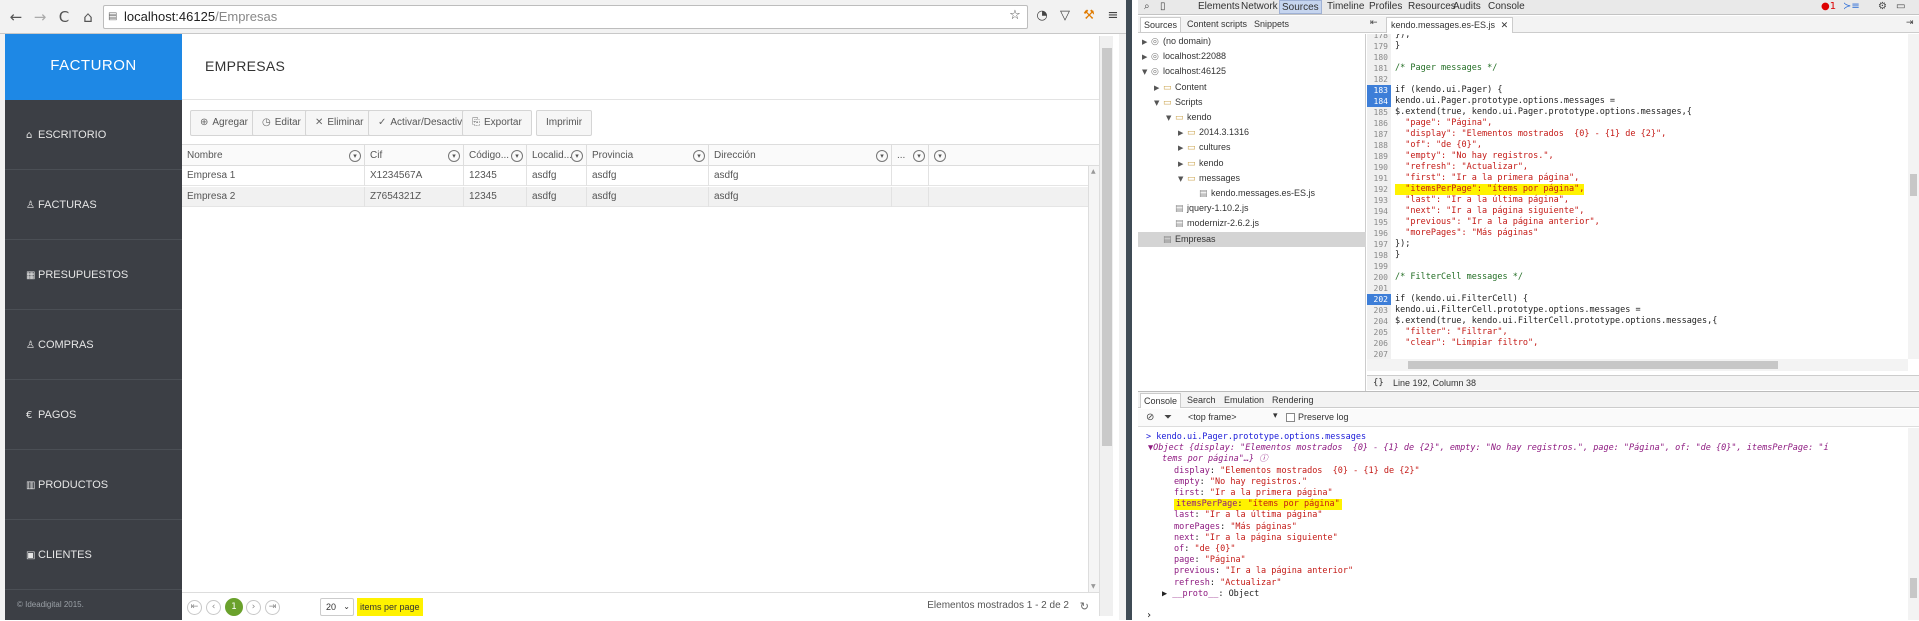 This screenshot has height=621, width=1919. I want to click on menu-icon: ≡, so click(1113, 16).